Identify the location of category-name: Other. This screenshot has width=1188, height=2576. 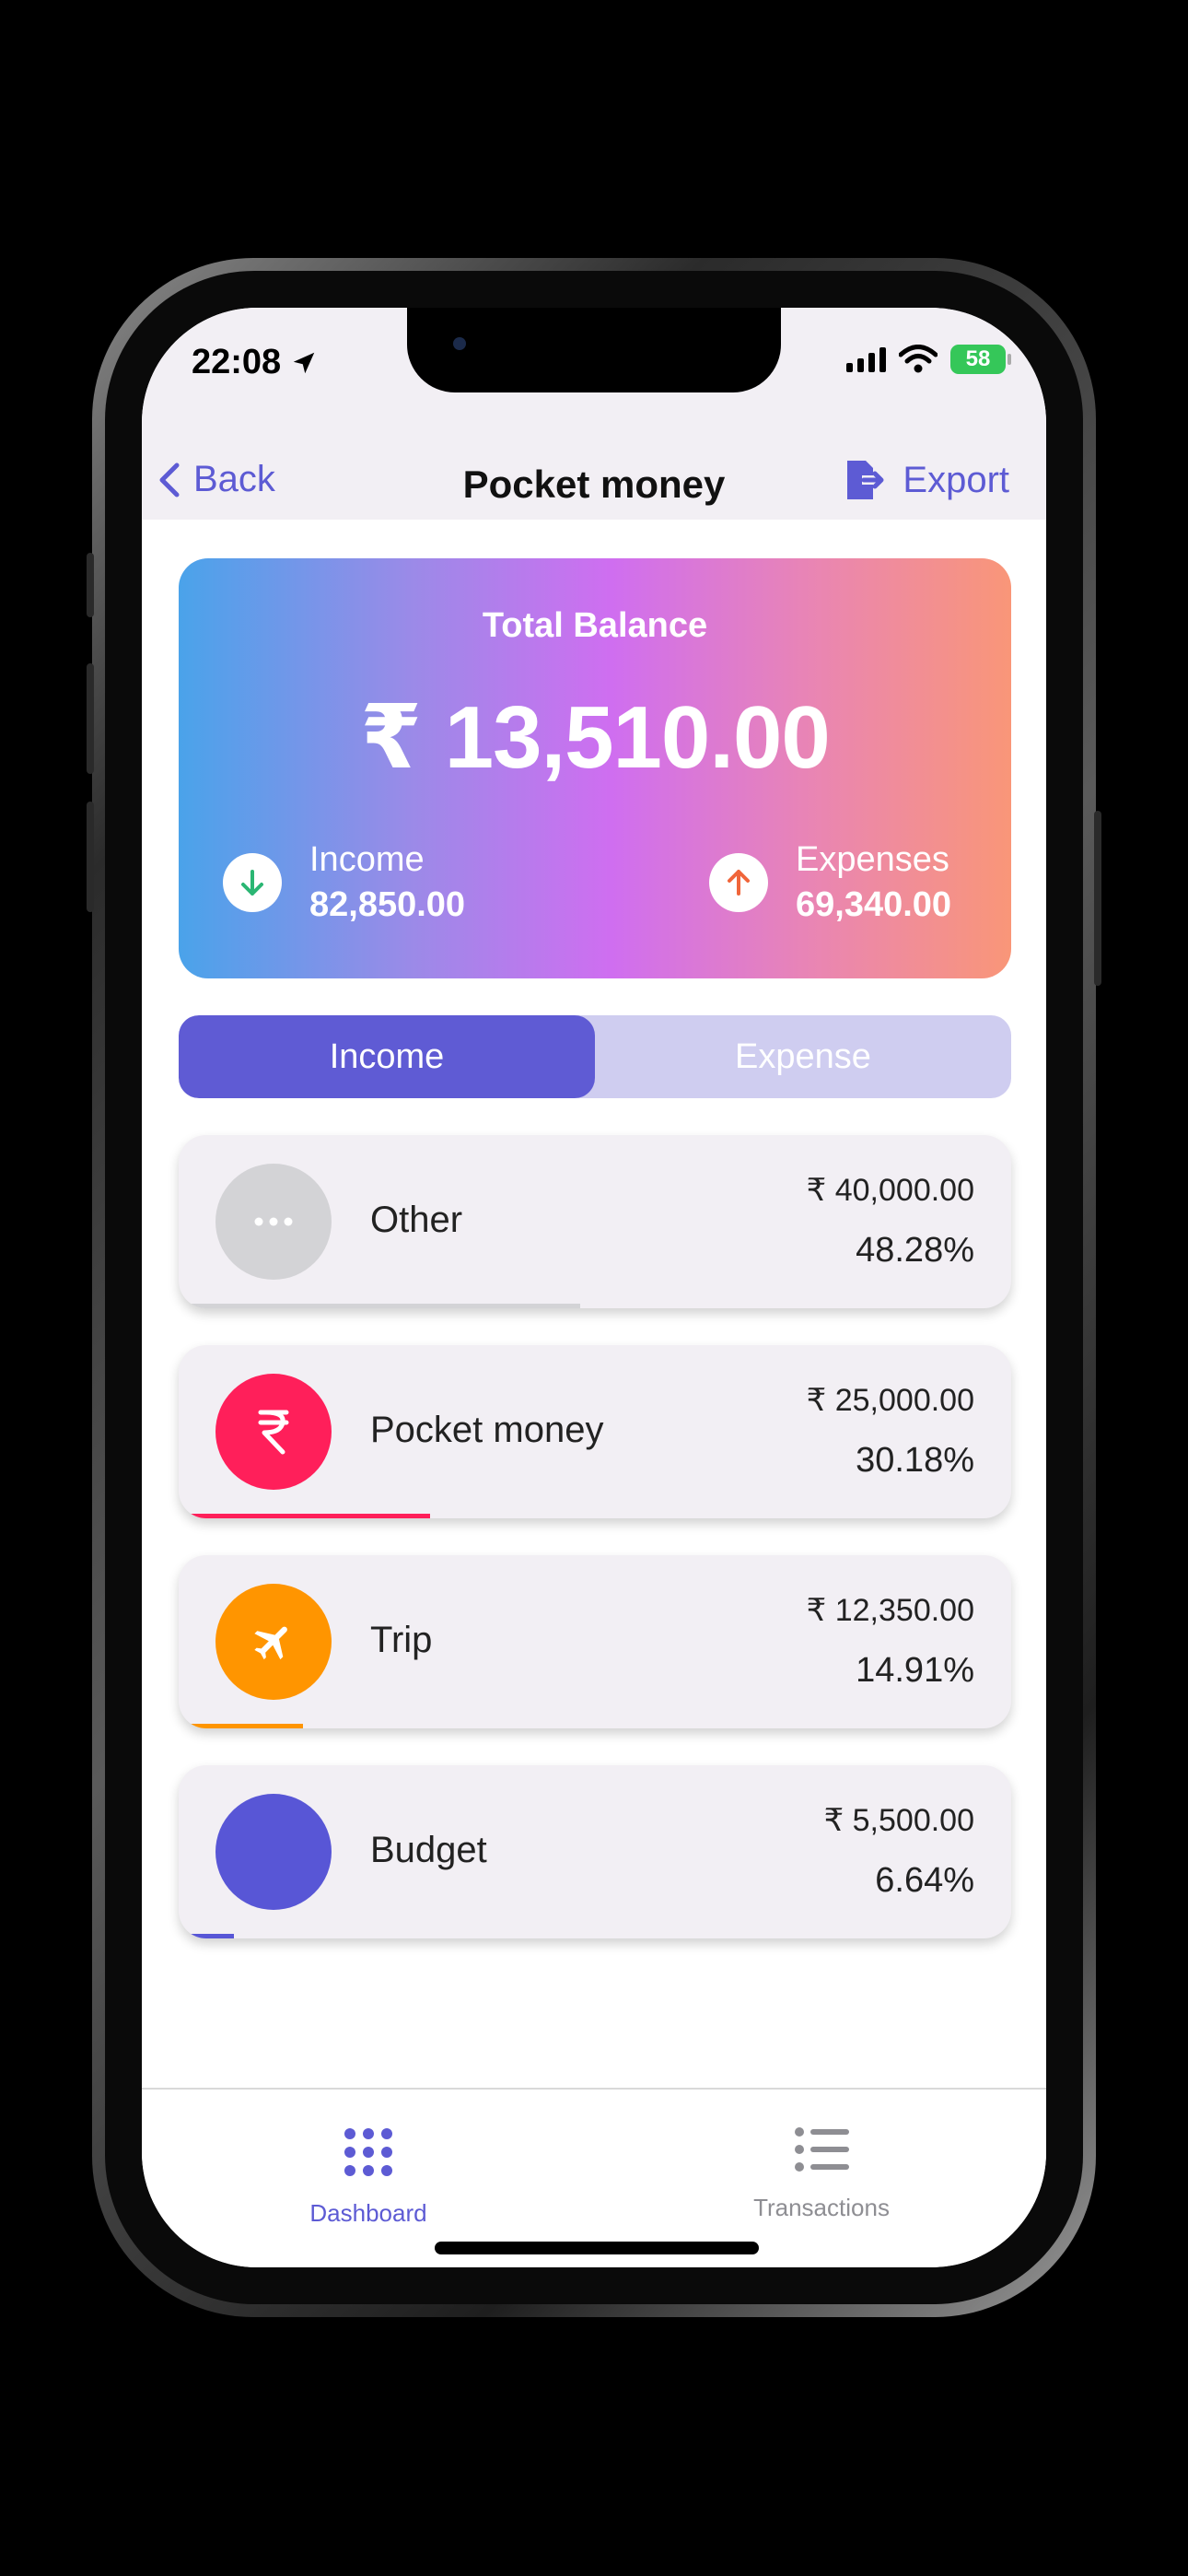
(416, 1220).